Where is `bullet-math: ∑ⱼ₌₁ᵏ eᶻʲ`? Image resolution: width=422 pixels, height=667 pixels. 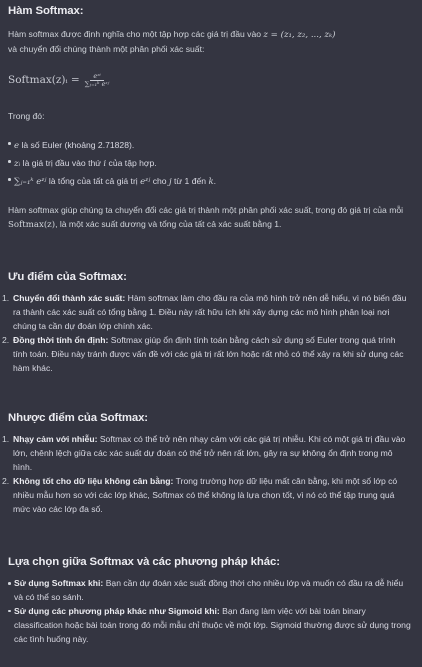 bullet-math: ∑ⱼ₌₁ᵏ eᶻʲ is located at coordinates (30, 182).